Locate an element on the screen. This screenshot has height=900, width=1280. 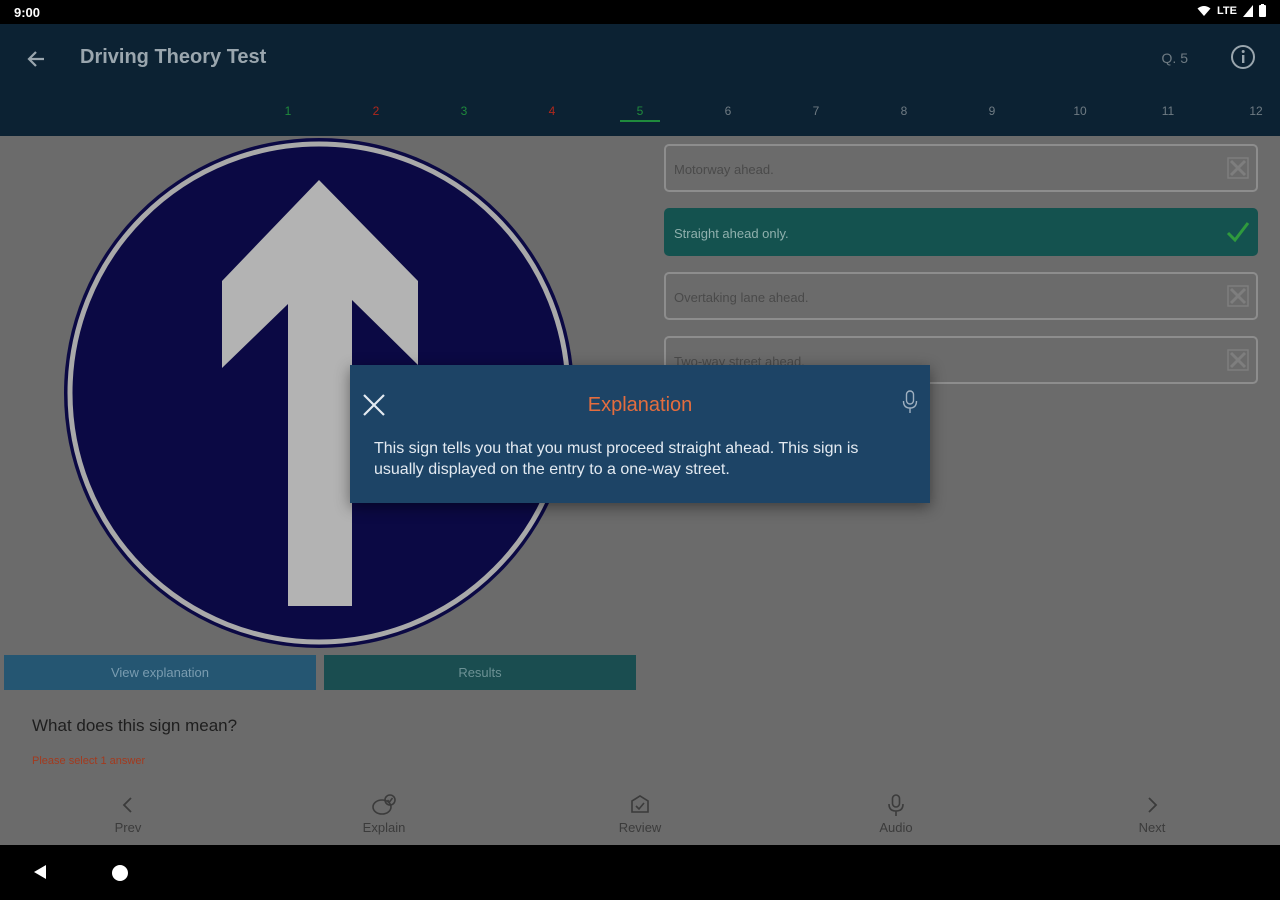
prev-label: Prev is located at coordinates (128, 827).